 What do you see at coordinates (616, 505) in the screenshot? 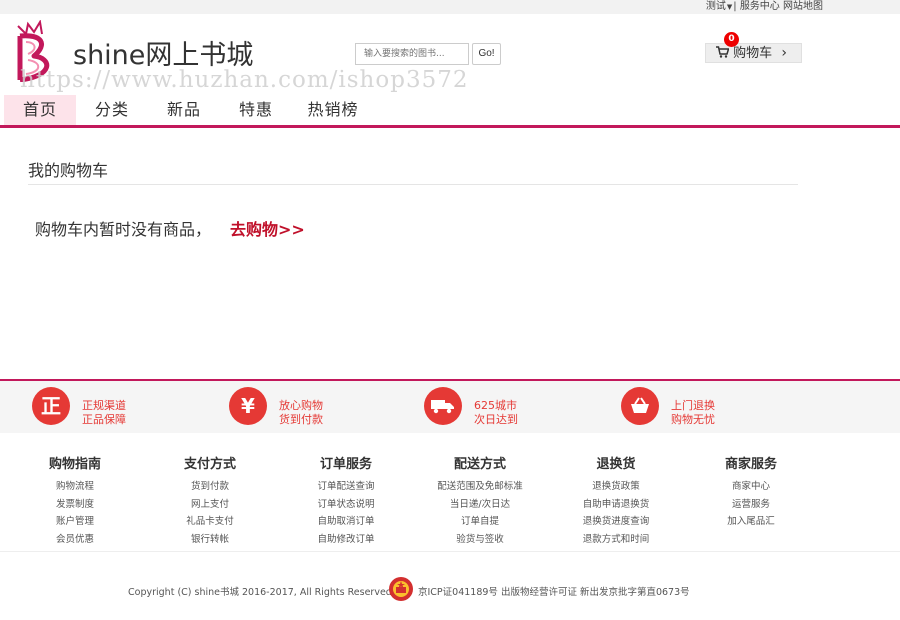
I see `footer-link: 自助申请退换货` at bounding box center [616, 505].